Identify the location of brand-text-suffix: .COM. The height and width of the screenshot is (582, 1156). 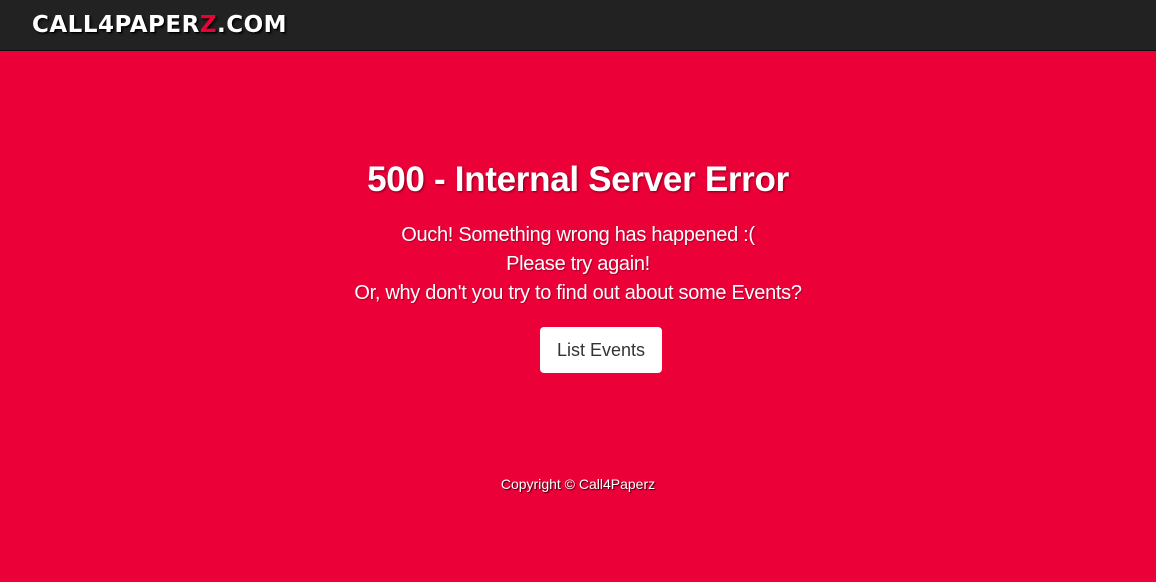
(252, 25).